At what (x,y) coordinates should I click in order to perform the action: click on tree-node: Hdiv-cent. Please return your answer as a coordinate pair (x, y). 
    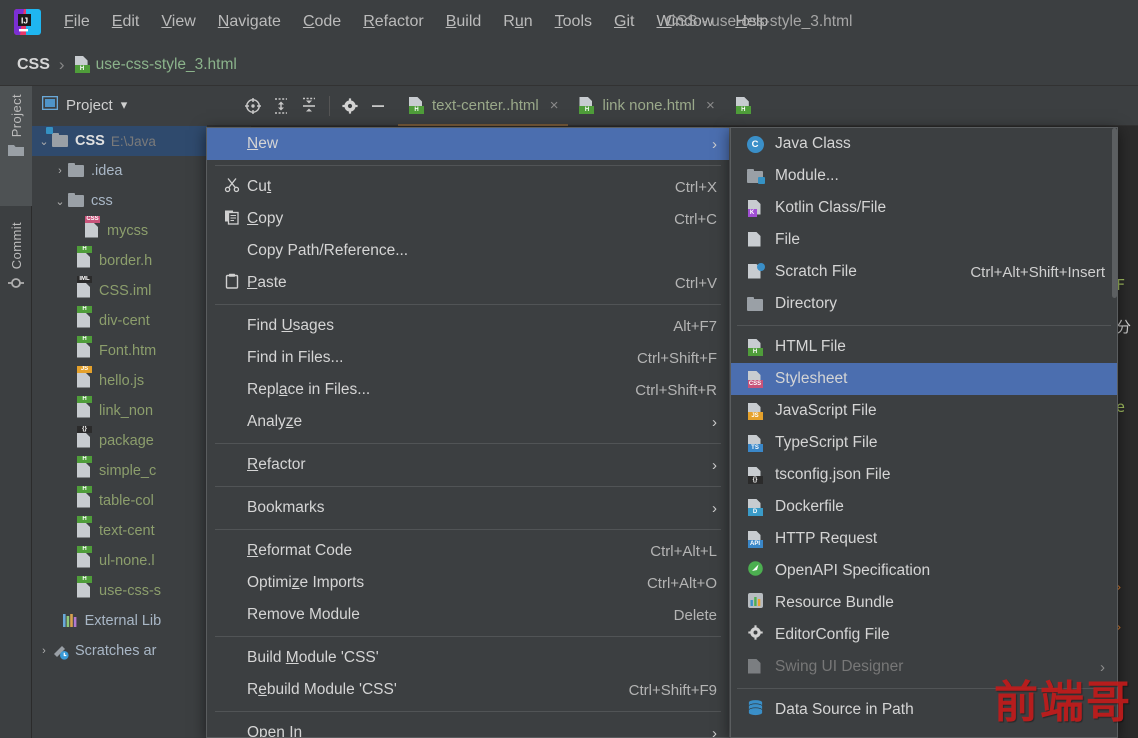
    Looking at the image, I should click on (119, 321).